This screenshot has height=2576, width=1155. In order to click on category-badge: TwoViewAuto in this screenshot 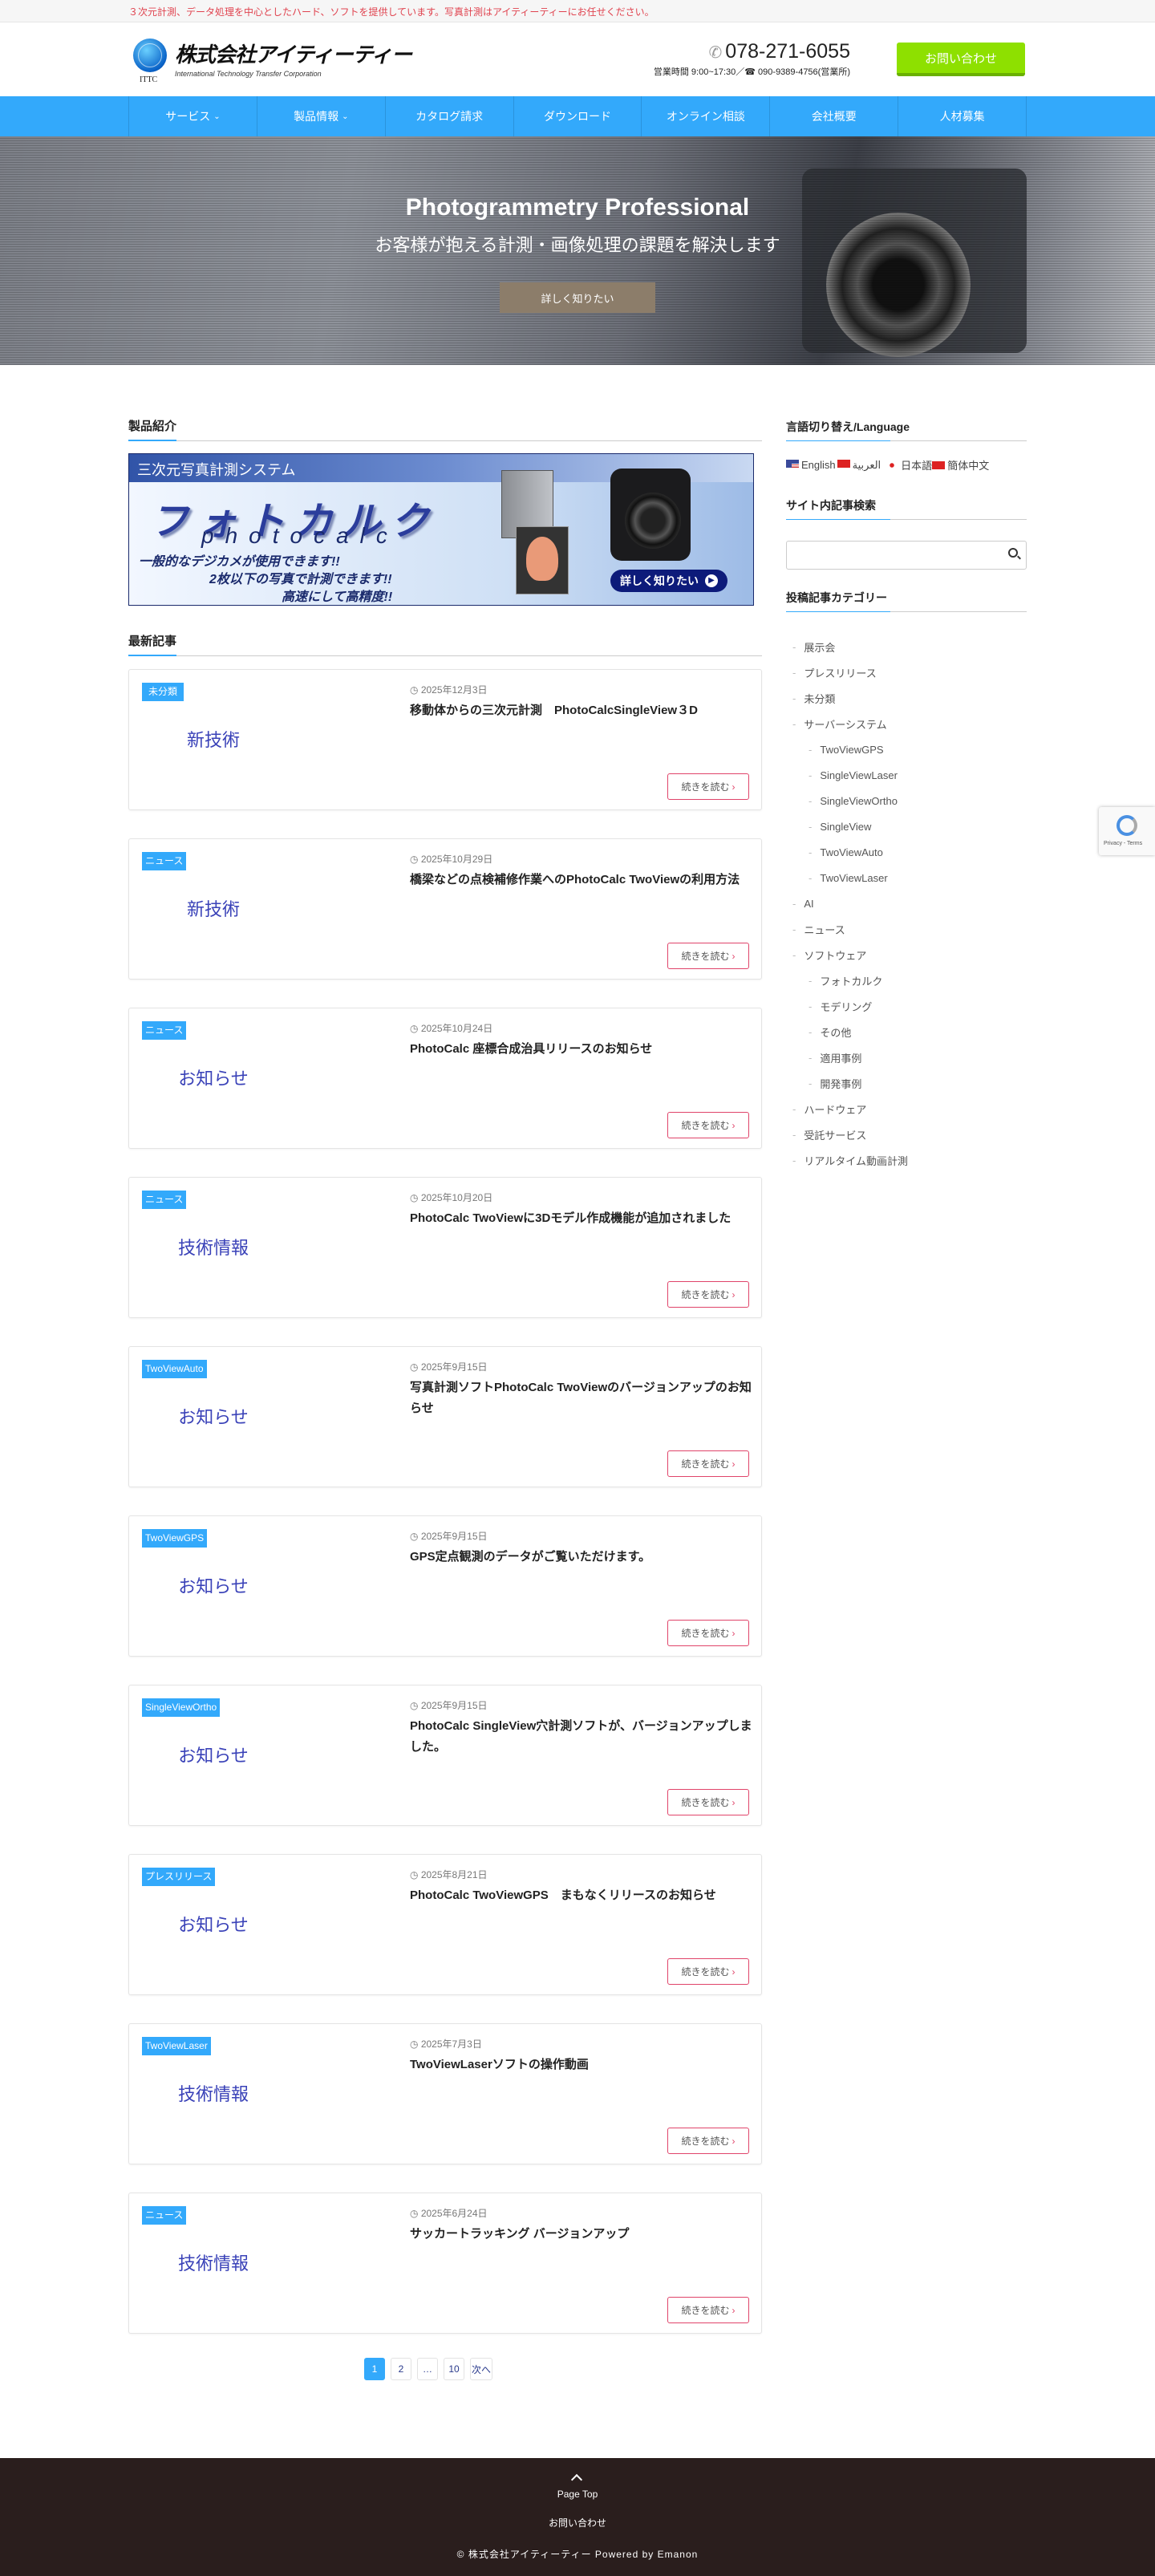, I will do `click(174, 1369)`.